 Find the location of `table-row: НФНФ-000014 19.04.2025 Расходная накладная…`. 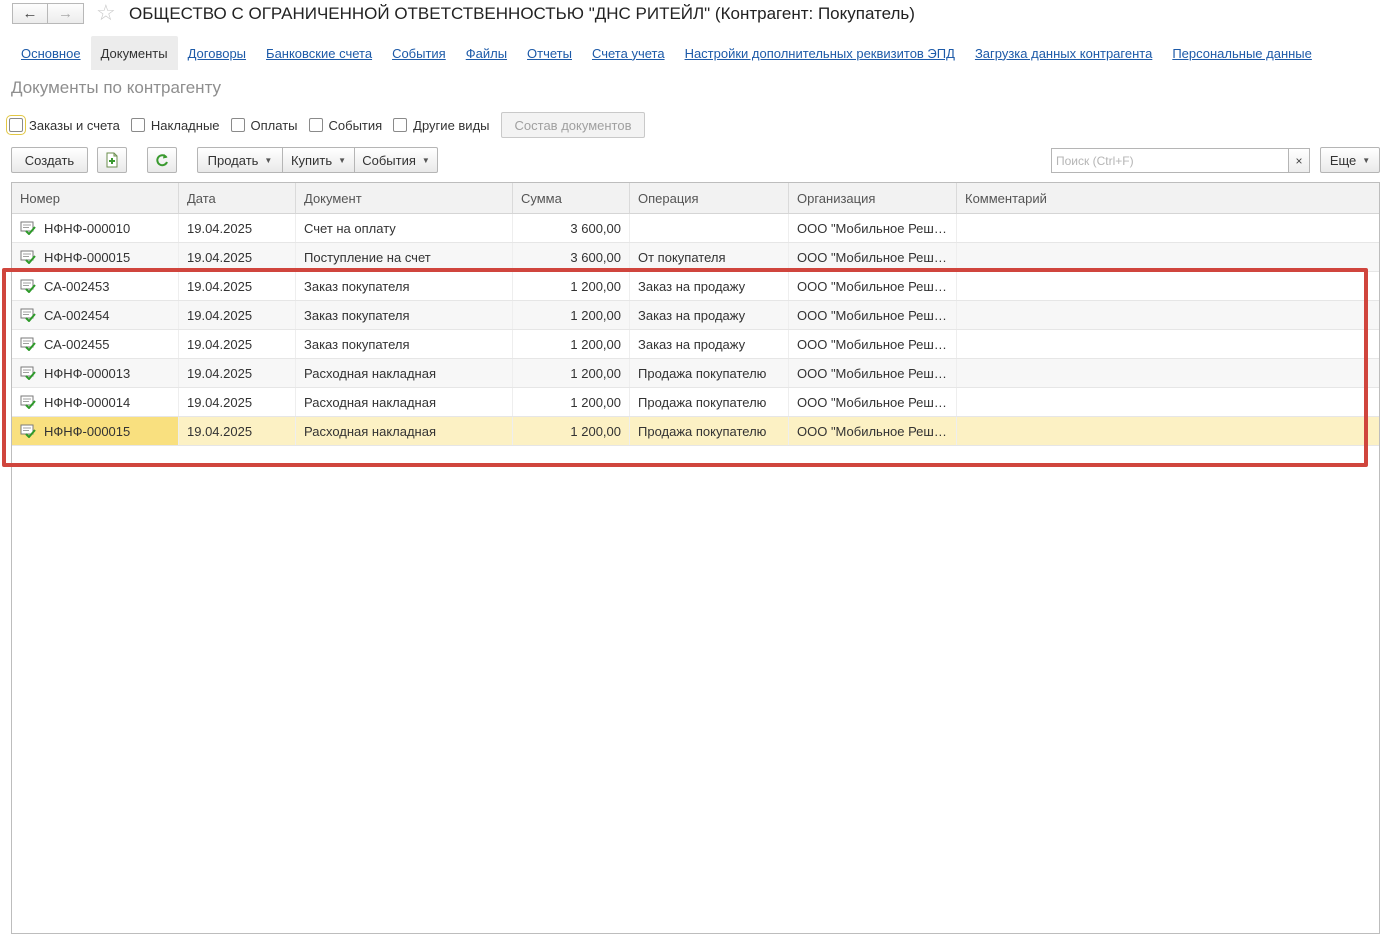

table-row: НФНФ-000014 19.04.2025 Расходная накладная… is located at coordinates (695, 402).